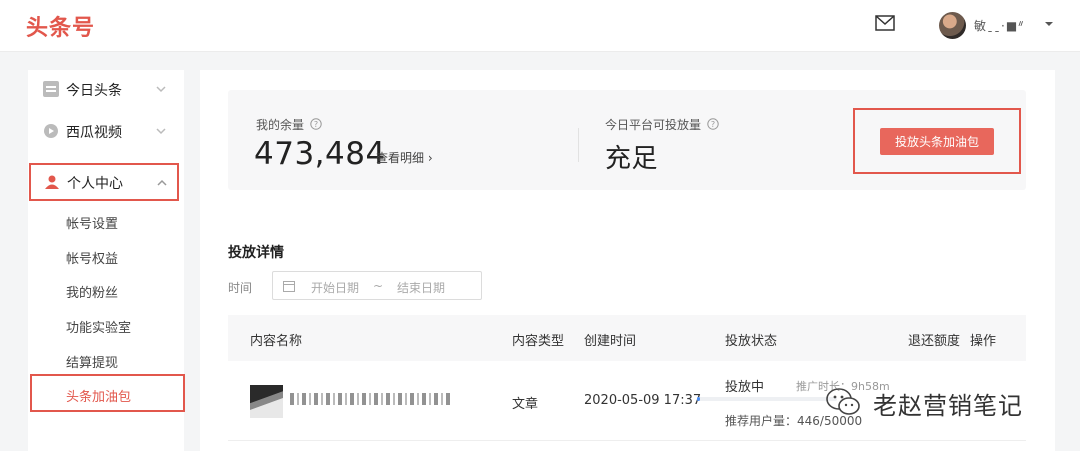  I want to click on boost-button: 投放头条加油包, so click(937, 141).